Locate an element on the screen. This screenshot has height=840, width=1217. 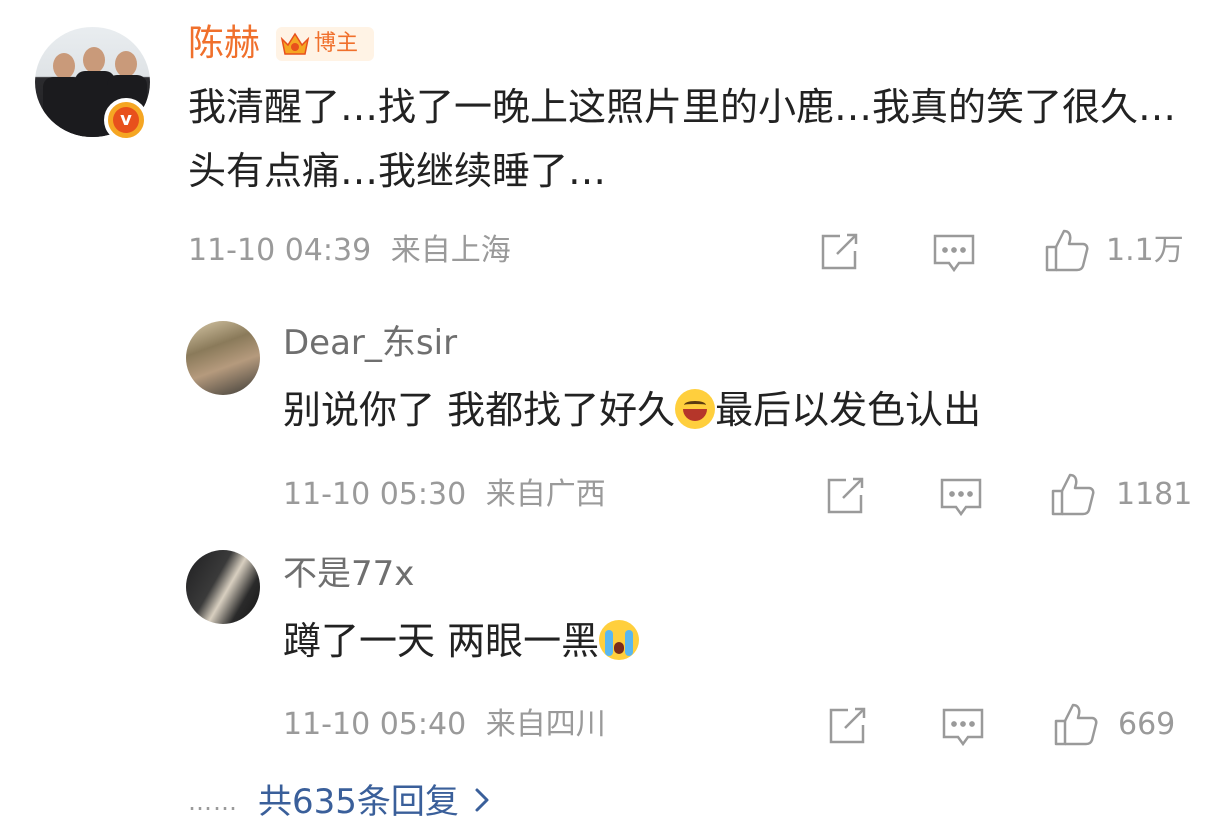
reply-text-part: 最后以发色认出 is located at coordinates (848, 410).